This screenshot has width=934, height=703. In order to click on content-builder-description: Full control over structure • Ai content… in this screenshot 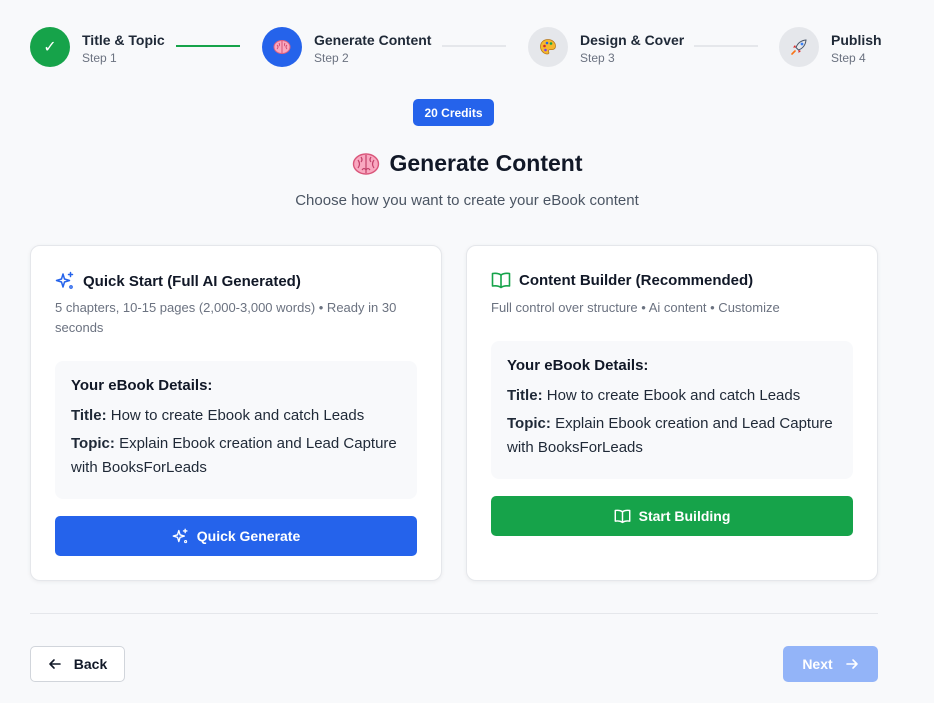, I will do `click(635, 307)`.